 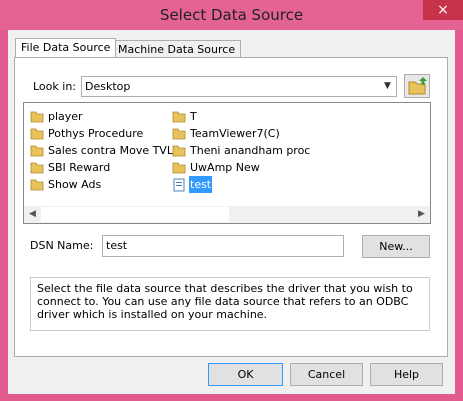 What do you see at coordinates (66, 47) in the screenshot?
I see `tab-file-data-source: File Data Source` at bounding box center [66, 47].